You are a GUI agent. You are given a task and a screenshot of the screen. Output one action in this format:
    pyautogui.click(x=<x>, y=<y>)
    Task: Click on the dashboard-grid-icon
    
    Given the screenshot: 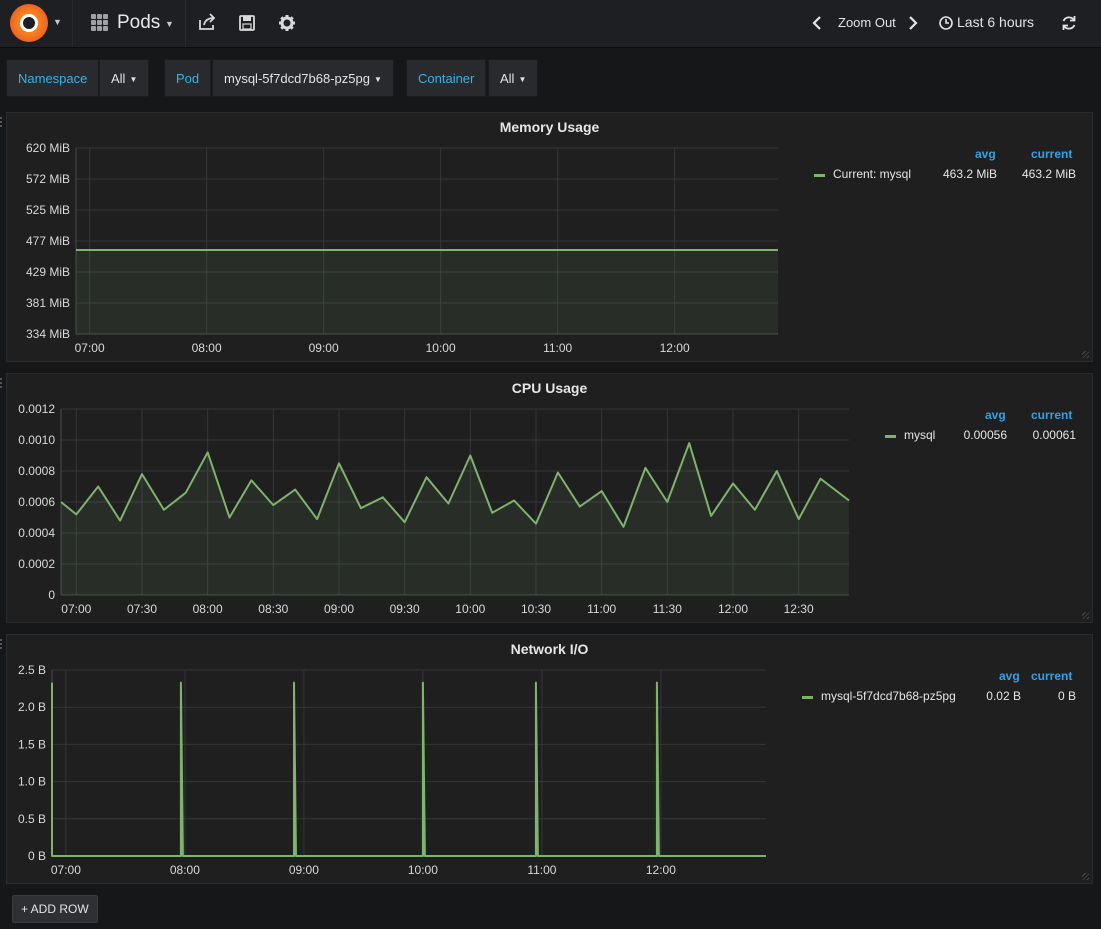 What is the action you would take?
    pyautogui.click(x=100, y=23)
    